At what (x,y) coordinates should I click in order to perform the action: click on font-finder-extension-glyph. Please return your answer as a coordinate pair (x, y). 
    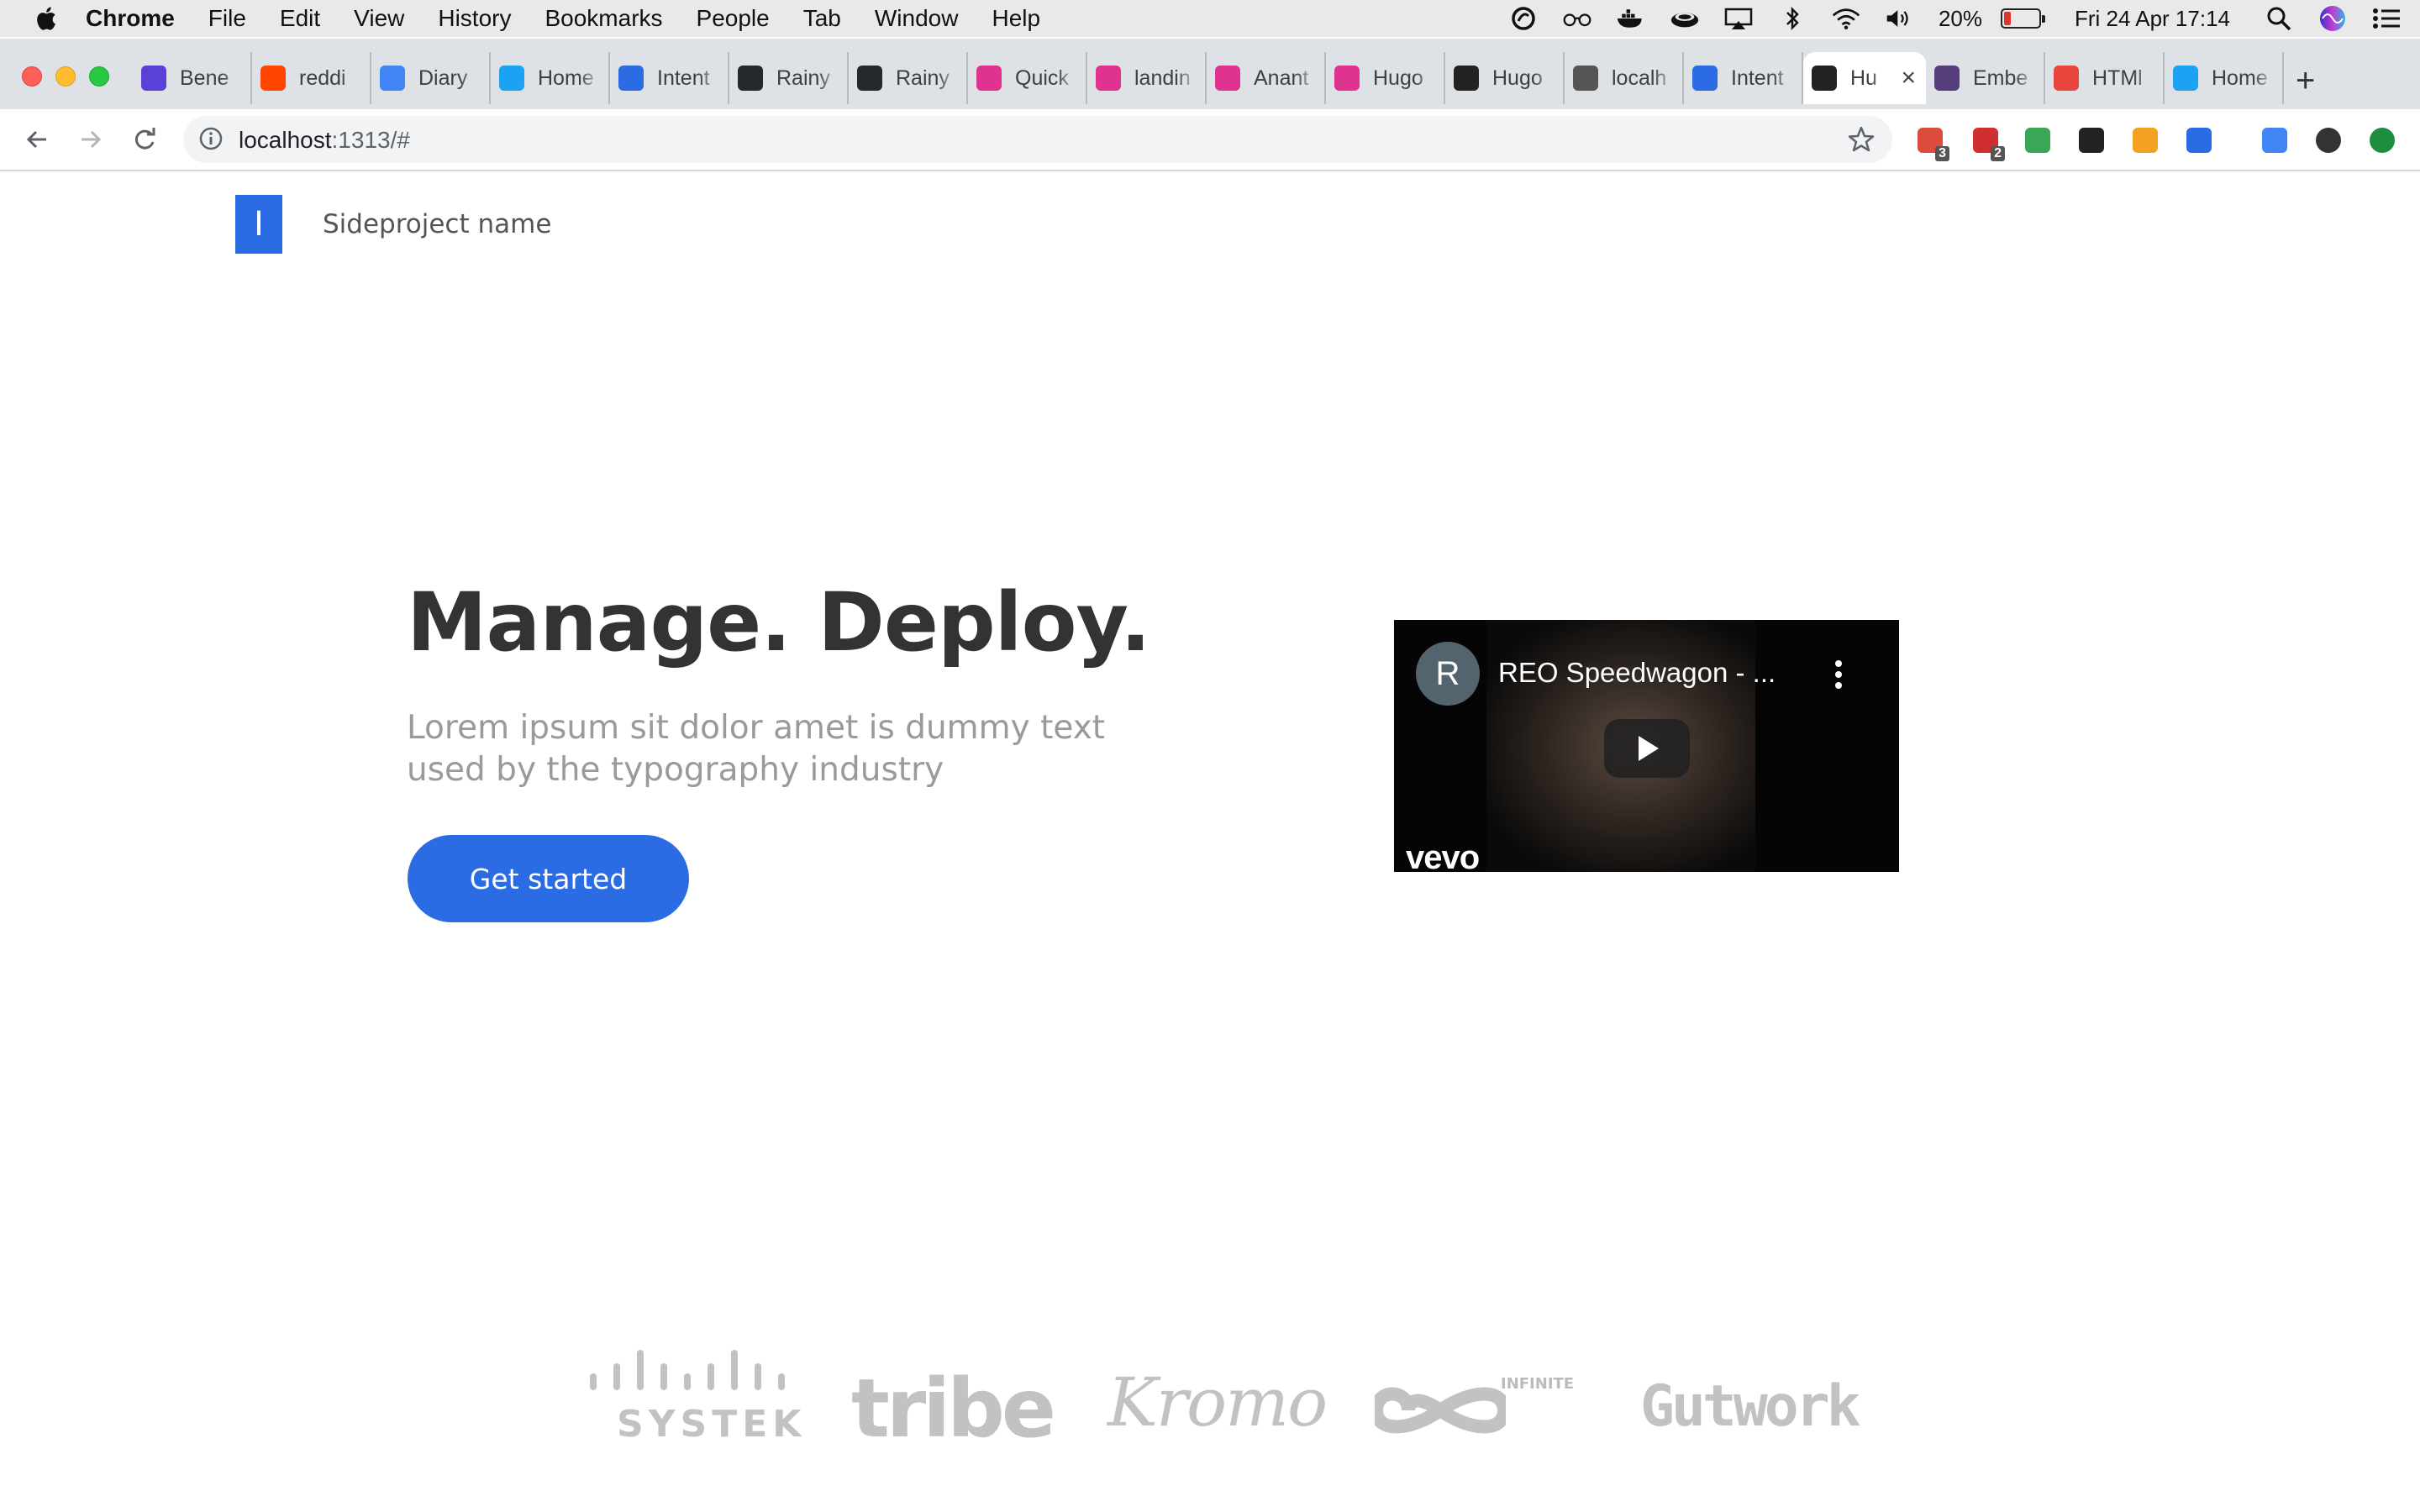
    Looking at the image, I should click on (2091, 140).